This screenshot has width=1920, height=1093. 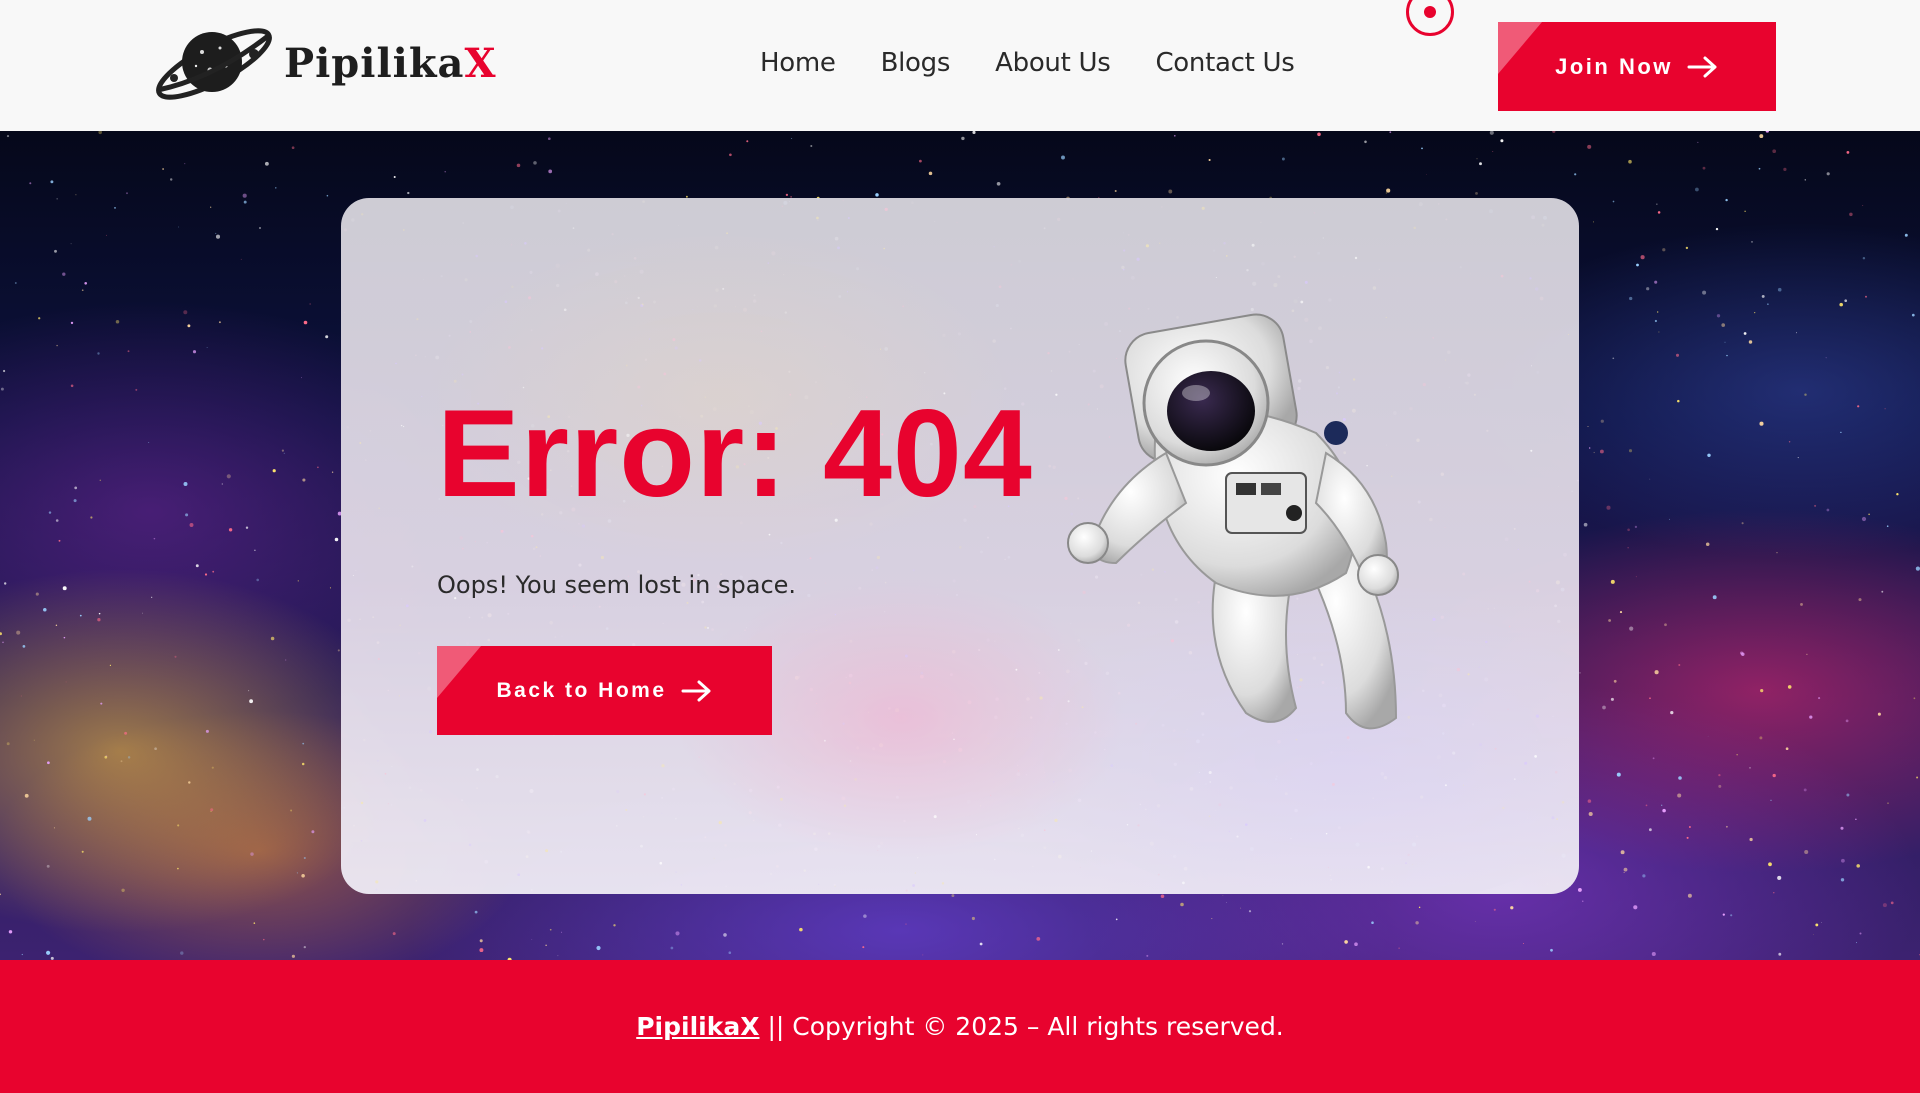 I want to click on nav-blogs: Blogs, so click(x=916, y=63).